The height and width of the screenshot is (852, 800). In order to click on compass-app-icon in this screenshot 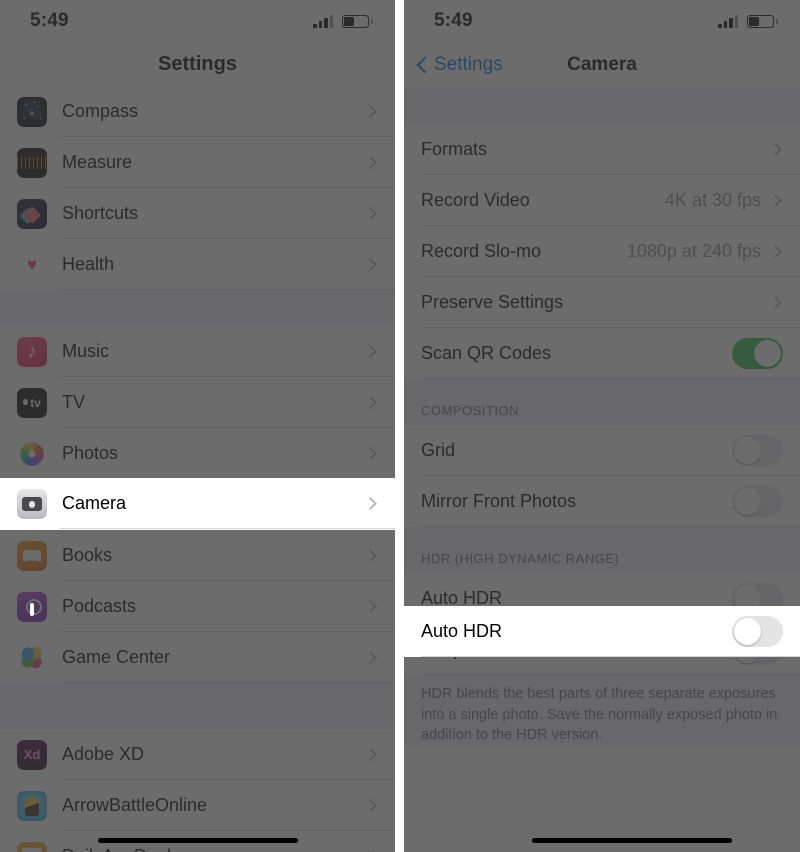, I will do `click(32, 111)`.